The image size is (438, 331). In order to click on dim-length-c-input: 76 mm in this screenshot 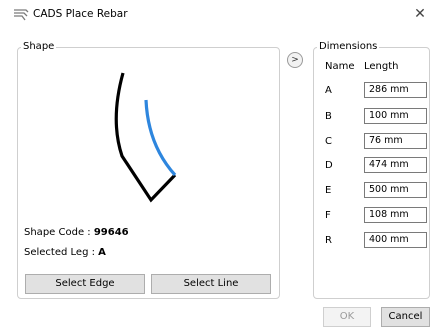, I will do `click(395, 141)`.